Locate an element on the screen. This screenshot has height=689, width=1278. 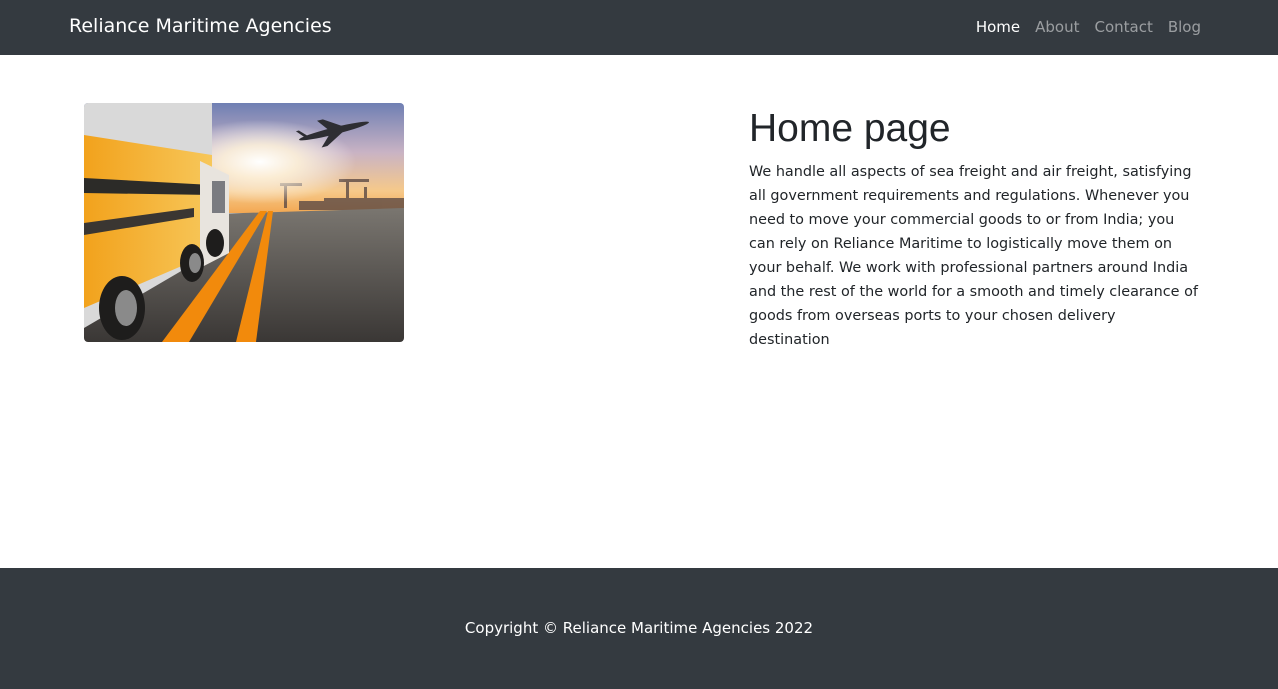
truck-airplane-illustration is located at coordinates (244, 222).